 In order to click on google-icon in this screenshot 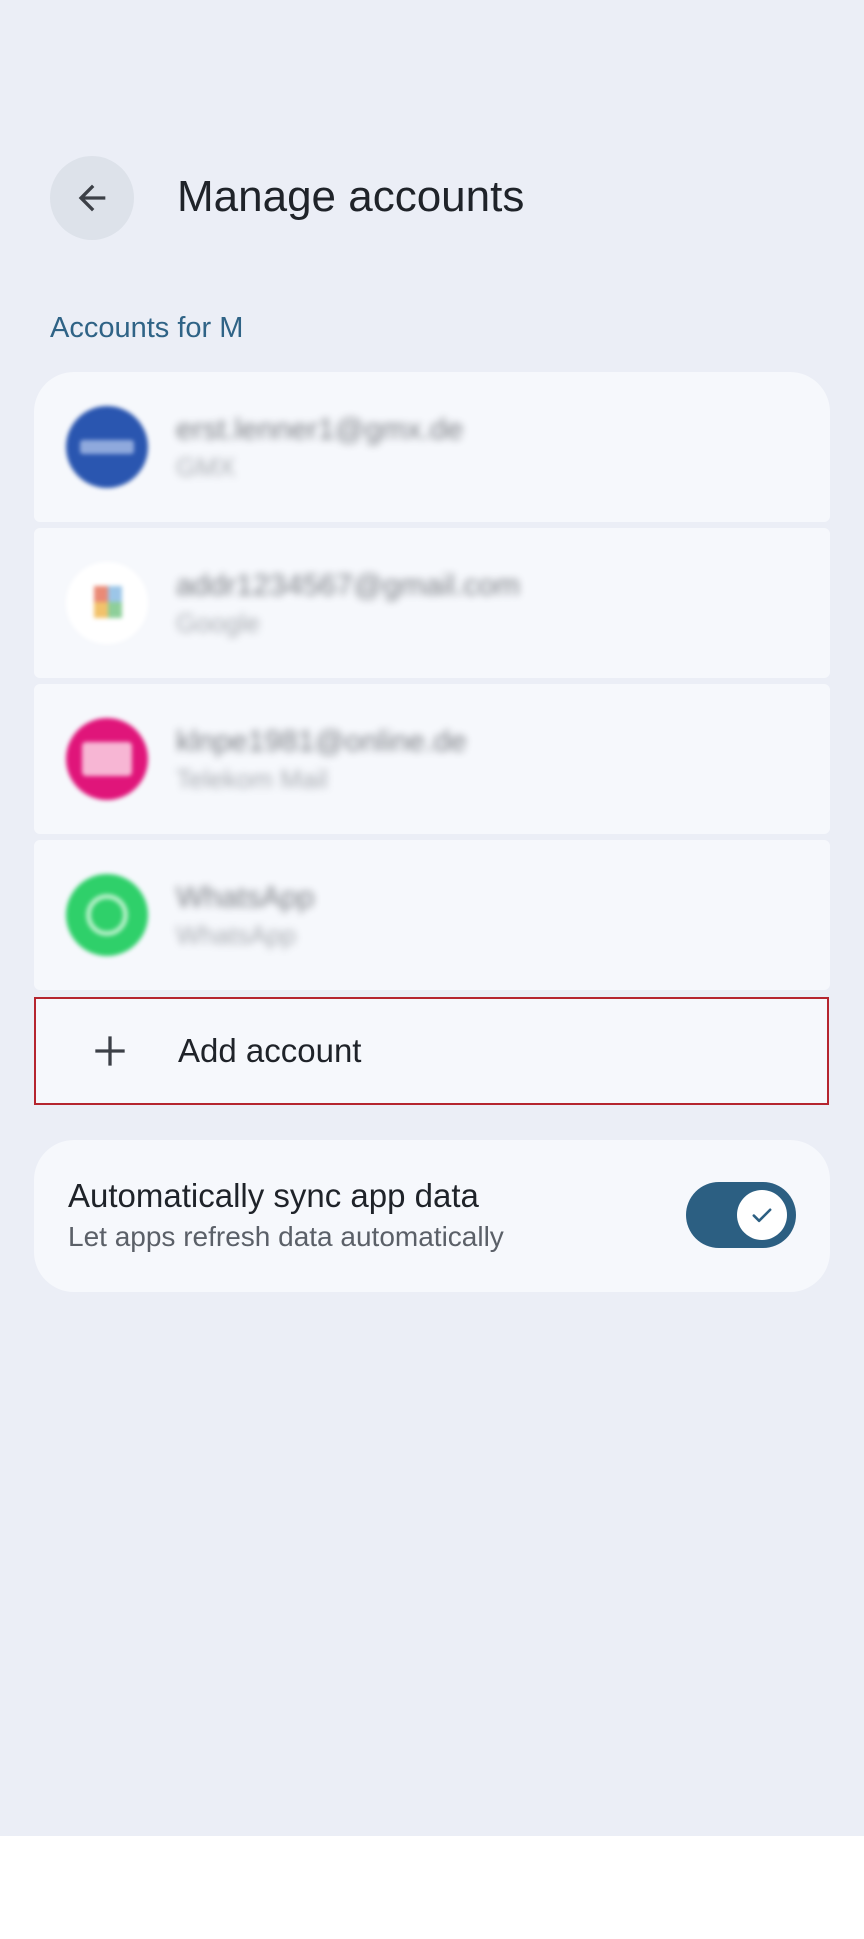, I will do `click(107, 603)`.